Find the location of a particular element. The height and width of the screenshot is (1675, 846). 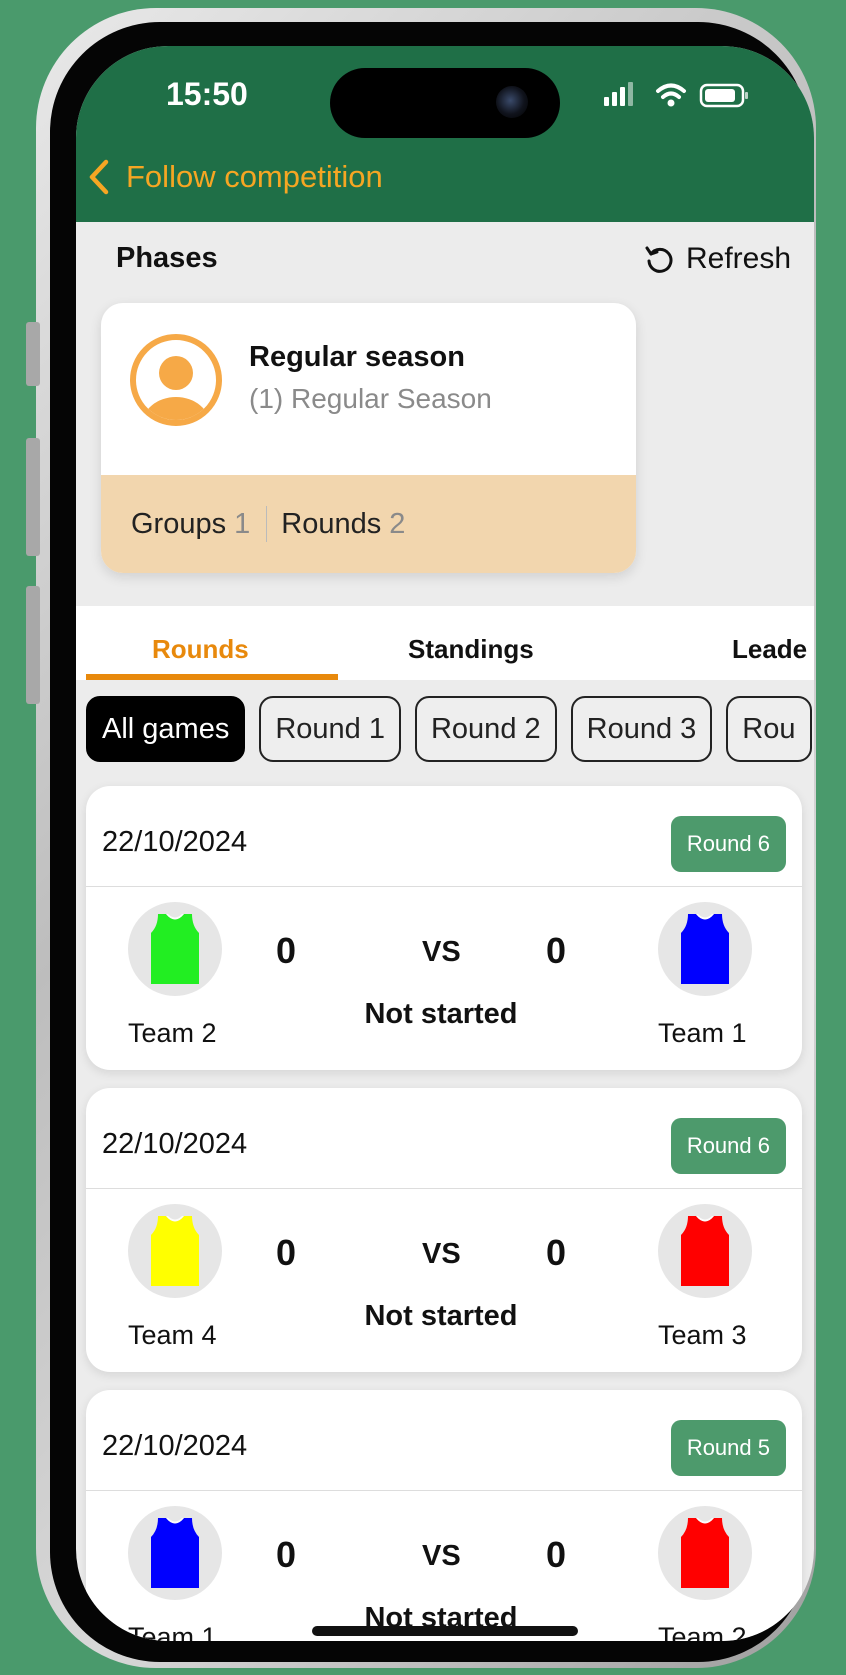

home-team-name: Team 2 is located at coordinates (172, 1033).